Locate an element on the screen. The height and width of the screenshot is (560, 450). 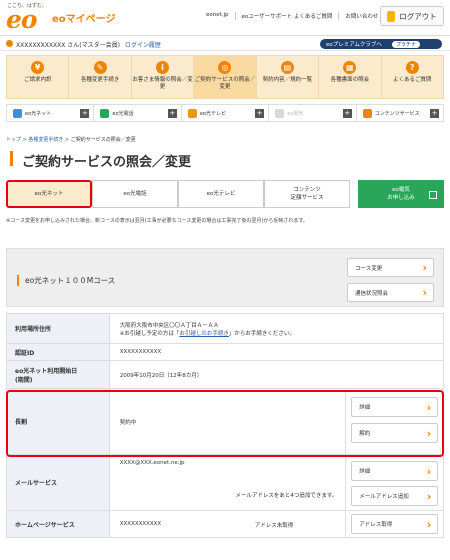
table-row: ホームページサービス XXXXXXXXXXX アドレス未取得 アドレス取得 is located at coordinates (225, 524).